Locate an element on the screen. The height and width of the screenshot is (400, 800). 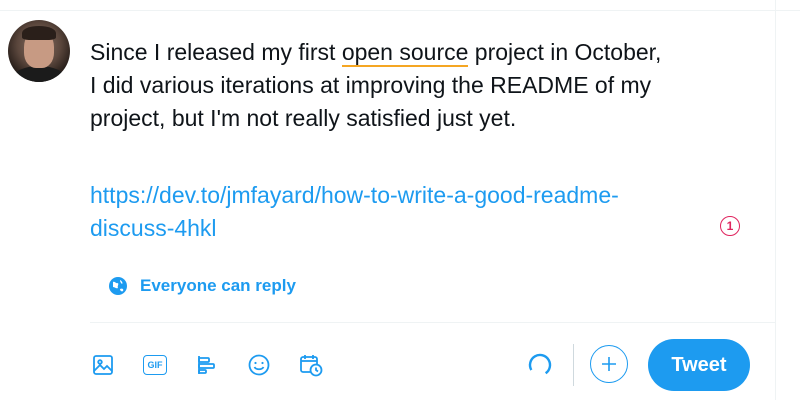
reply-setting-button: Everyone can reply is located at coordinates (202, 286).